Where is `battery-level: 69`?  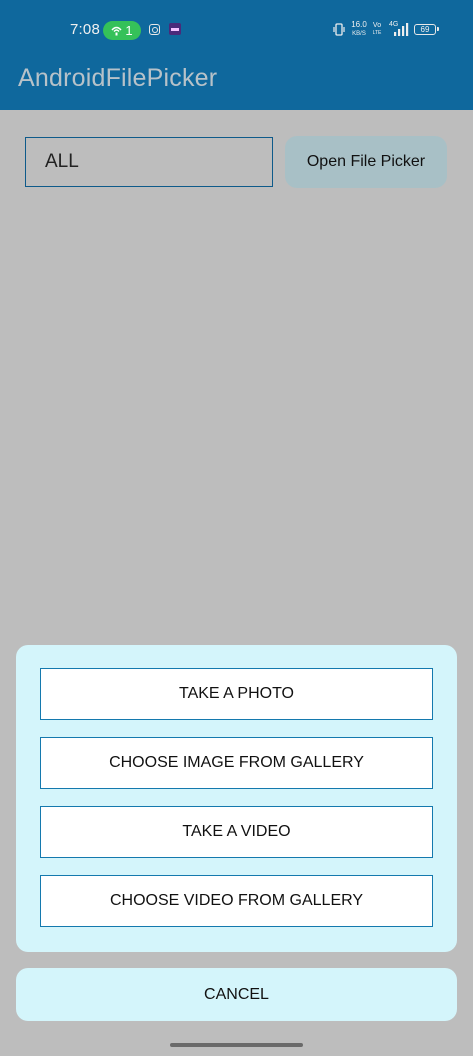 battery-level: 69 is located at coordinates (425, 29).